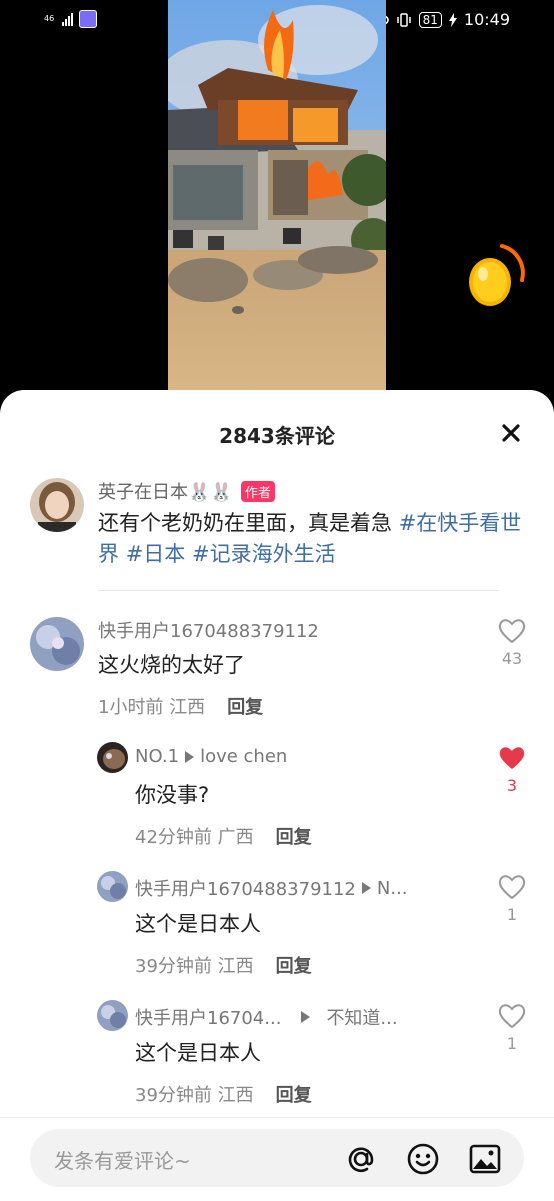  I want to click on comment-location: 广西, so click(235, 837).